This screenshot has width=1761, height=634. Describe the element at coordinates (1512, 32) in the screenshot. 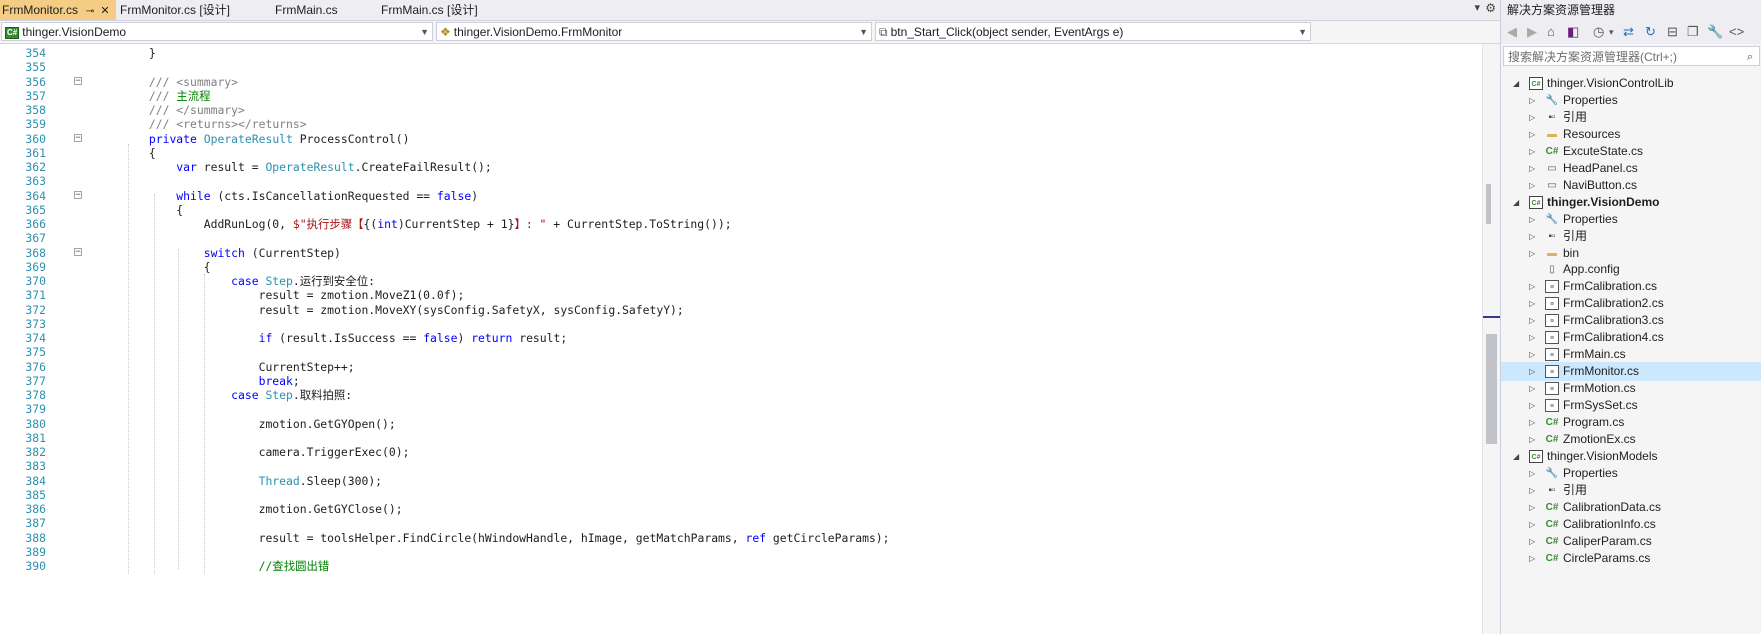

I see `back-icon: ◀` at that location.